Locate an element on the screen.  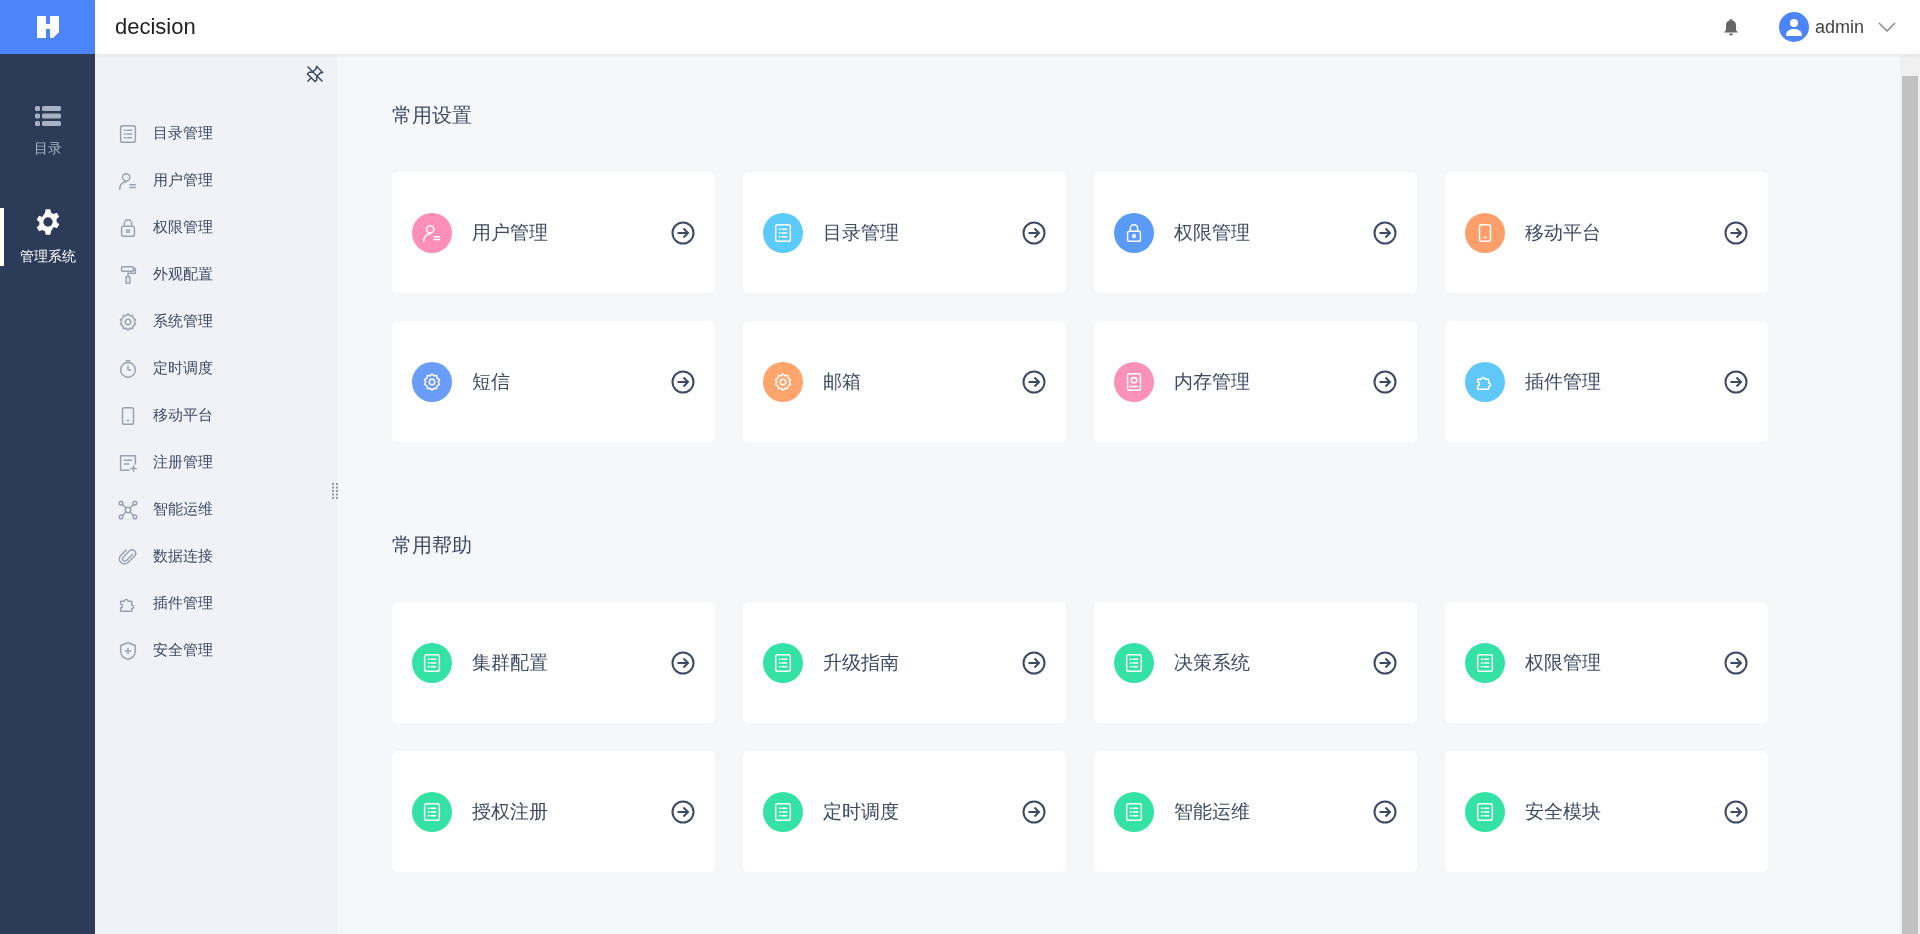
shield-icon is located at coordinates (128, 650).